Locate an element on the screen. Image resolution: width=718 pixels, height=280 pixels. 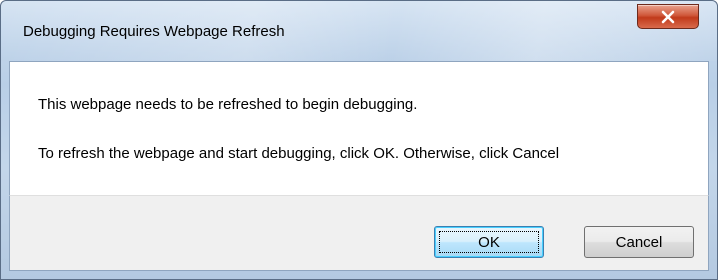
ok-button-label: OK is located at coordinates (489, 242).